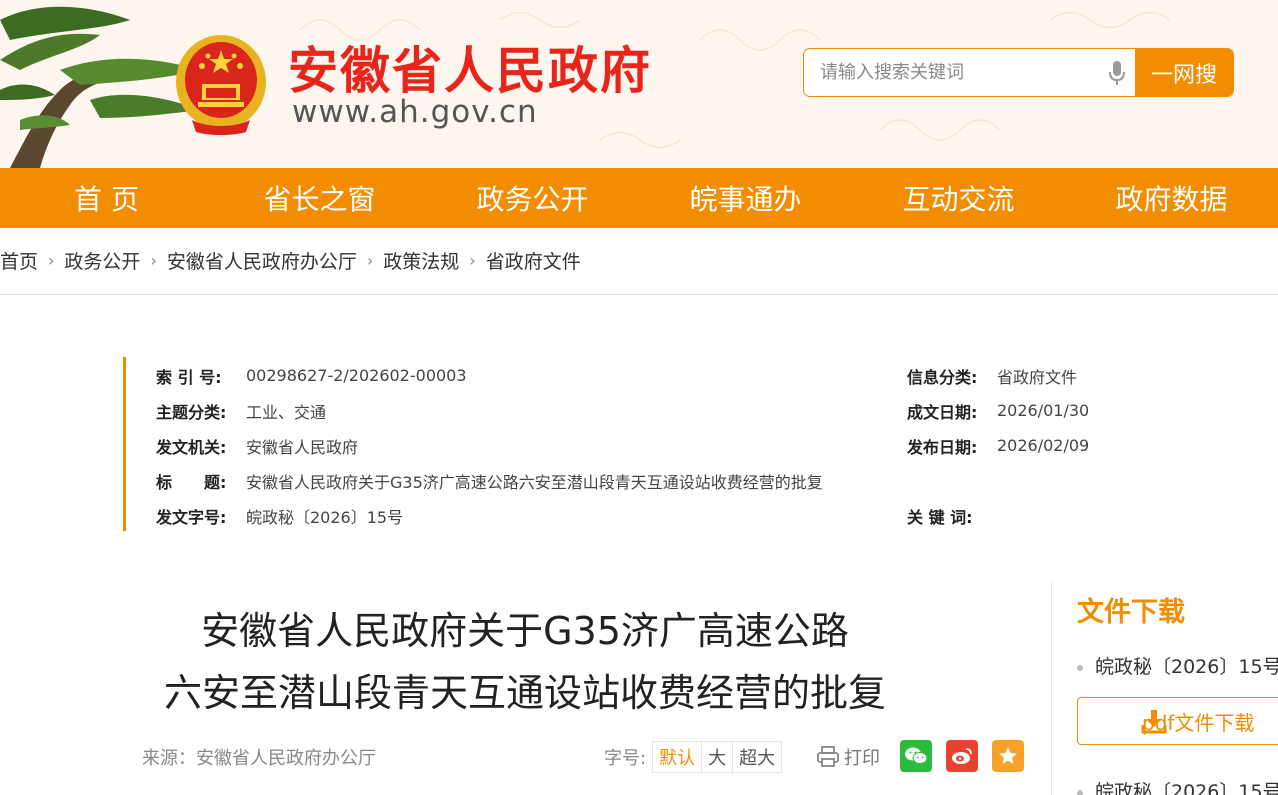 The width and height of the screenshot is (1278, 795). What do you see at coordinates (415, 112) in the screenshot?
I see `site-url: www.ah.gov.cn` at bounding box center [415, 112].